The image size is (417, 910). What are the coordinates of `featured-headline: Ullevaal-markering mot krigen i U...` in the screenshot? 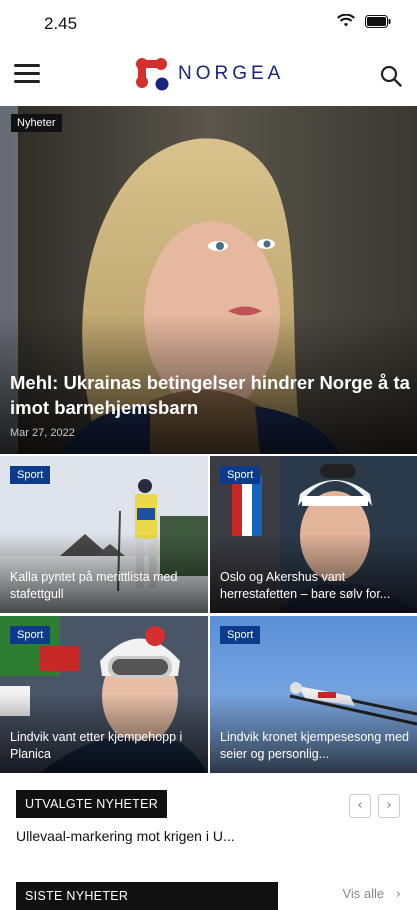 It's located at (125, 836).